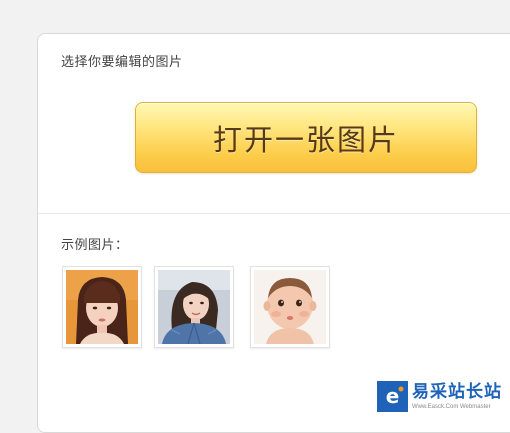  Describe the element at coordinates (274, 213) in the screenshot. I see `divider` at that location.